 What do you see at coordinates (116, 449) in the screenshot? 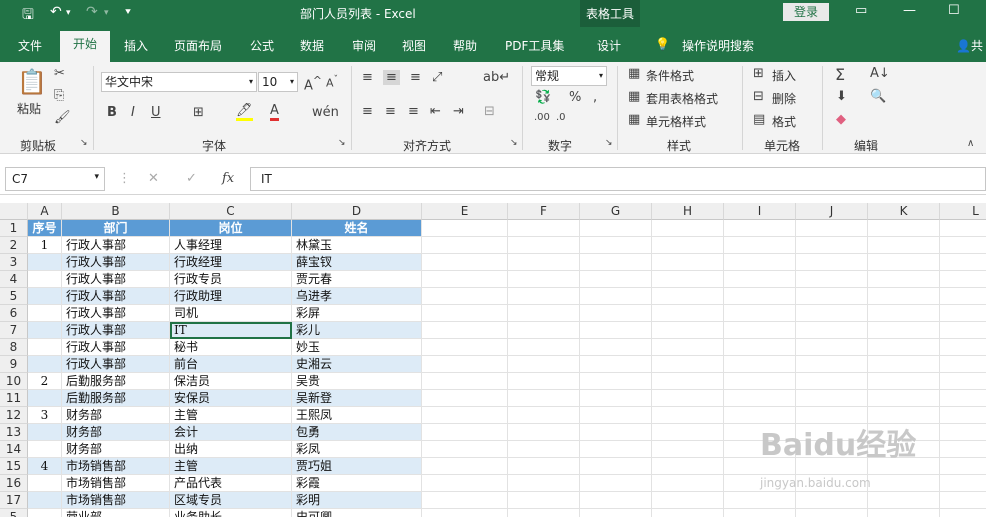
I see `table-cell: 财务部` at bounding box center [116, 449].